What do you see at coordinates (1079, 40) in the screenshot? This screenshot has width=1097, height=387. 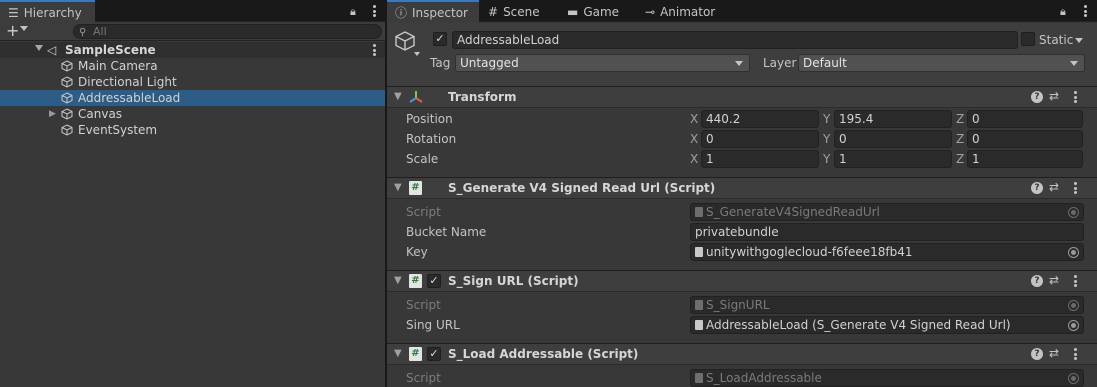 I see `static-dropdown-icon` at bounding box center [1079, 40].